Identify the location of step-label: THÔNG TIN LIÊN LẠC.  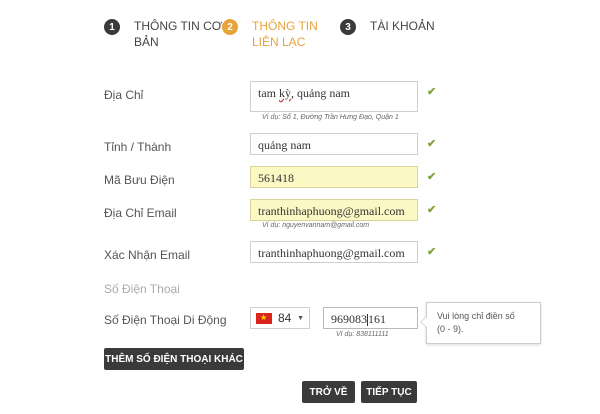
(285, 34).